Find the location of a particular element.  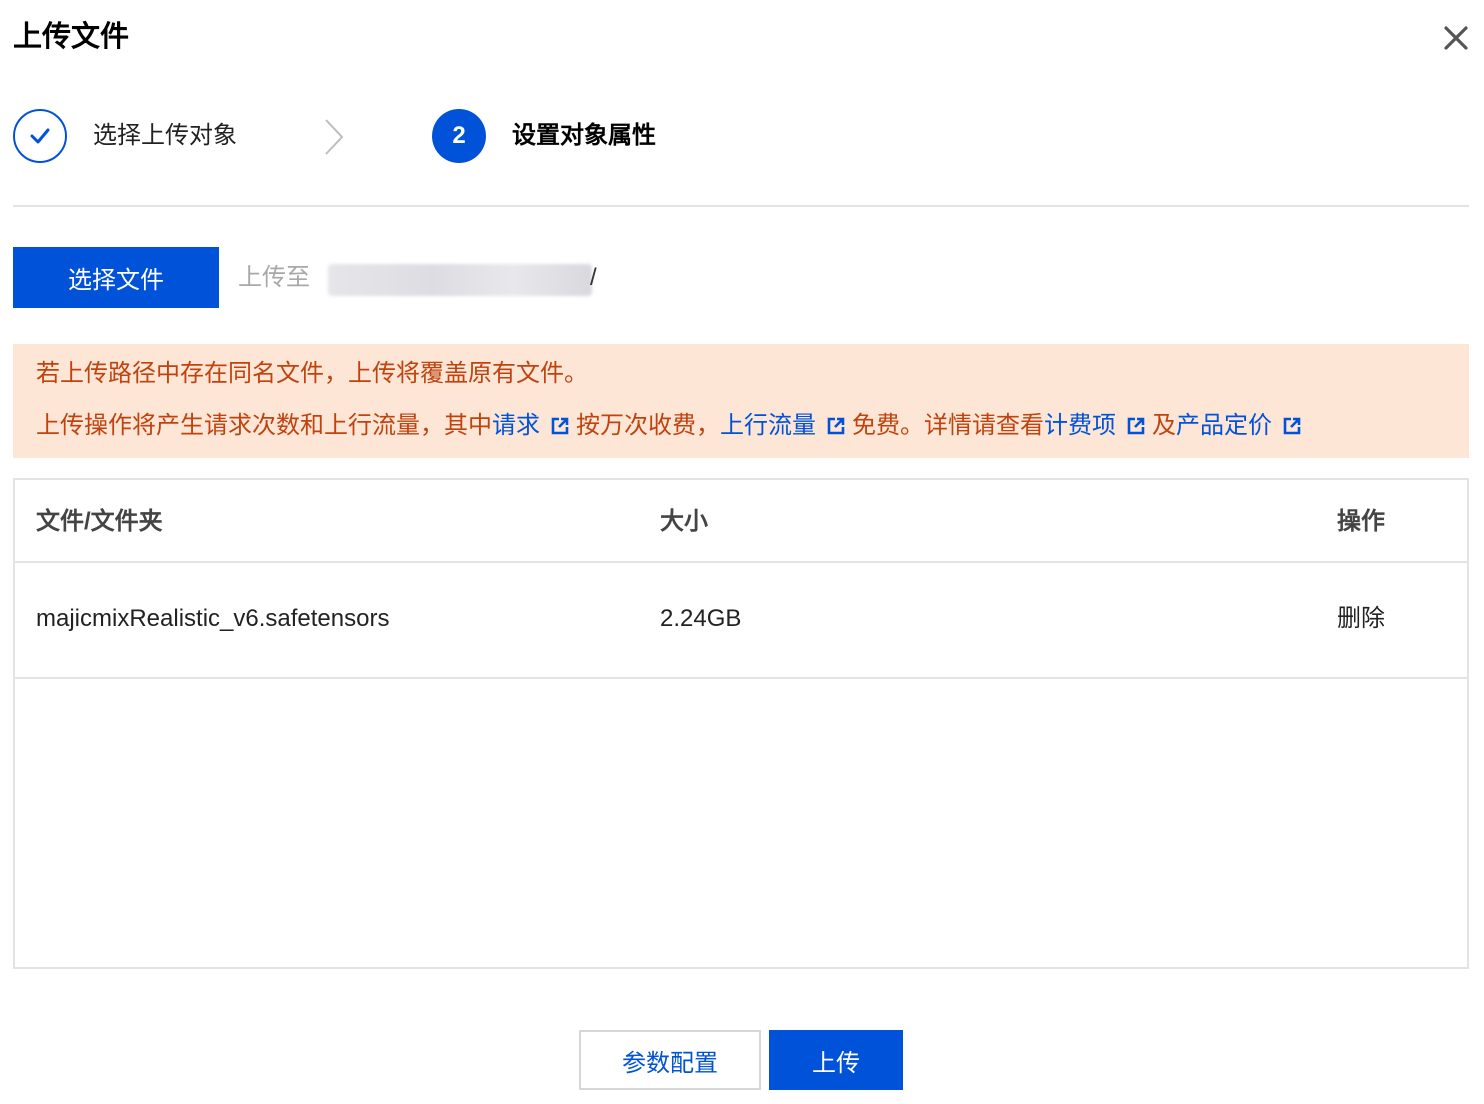

chevron-right-icon is located at coordinates (334, 137).